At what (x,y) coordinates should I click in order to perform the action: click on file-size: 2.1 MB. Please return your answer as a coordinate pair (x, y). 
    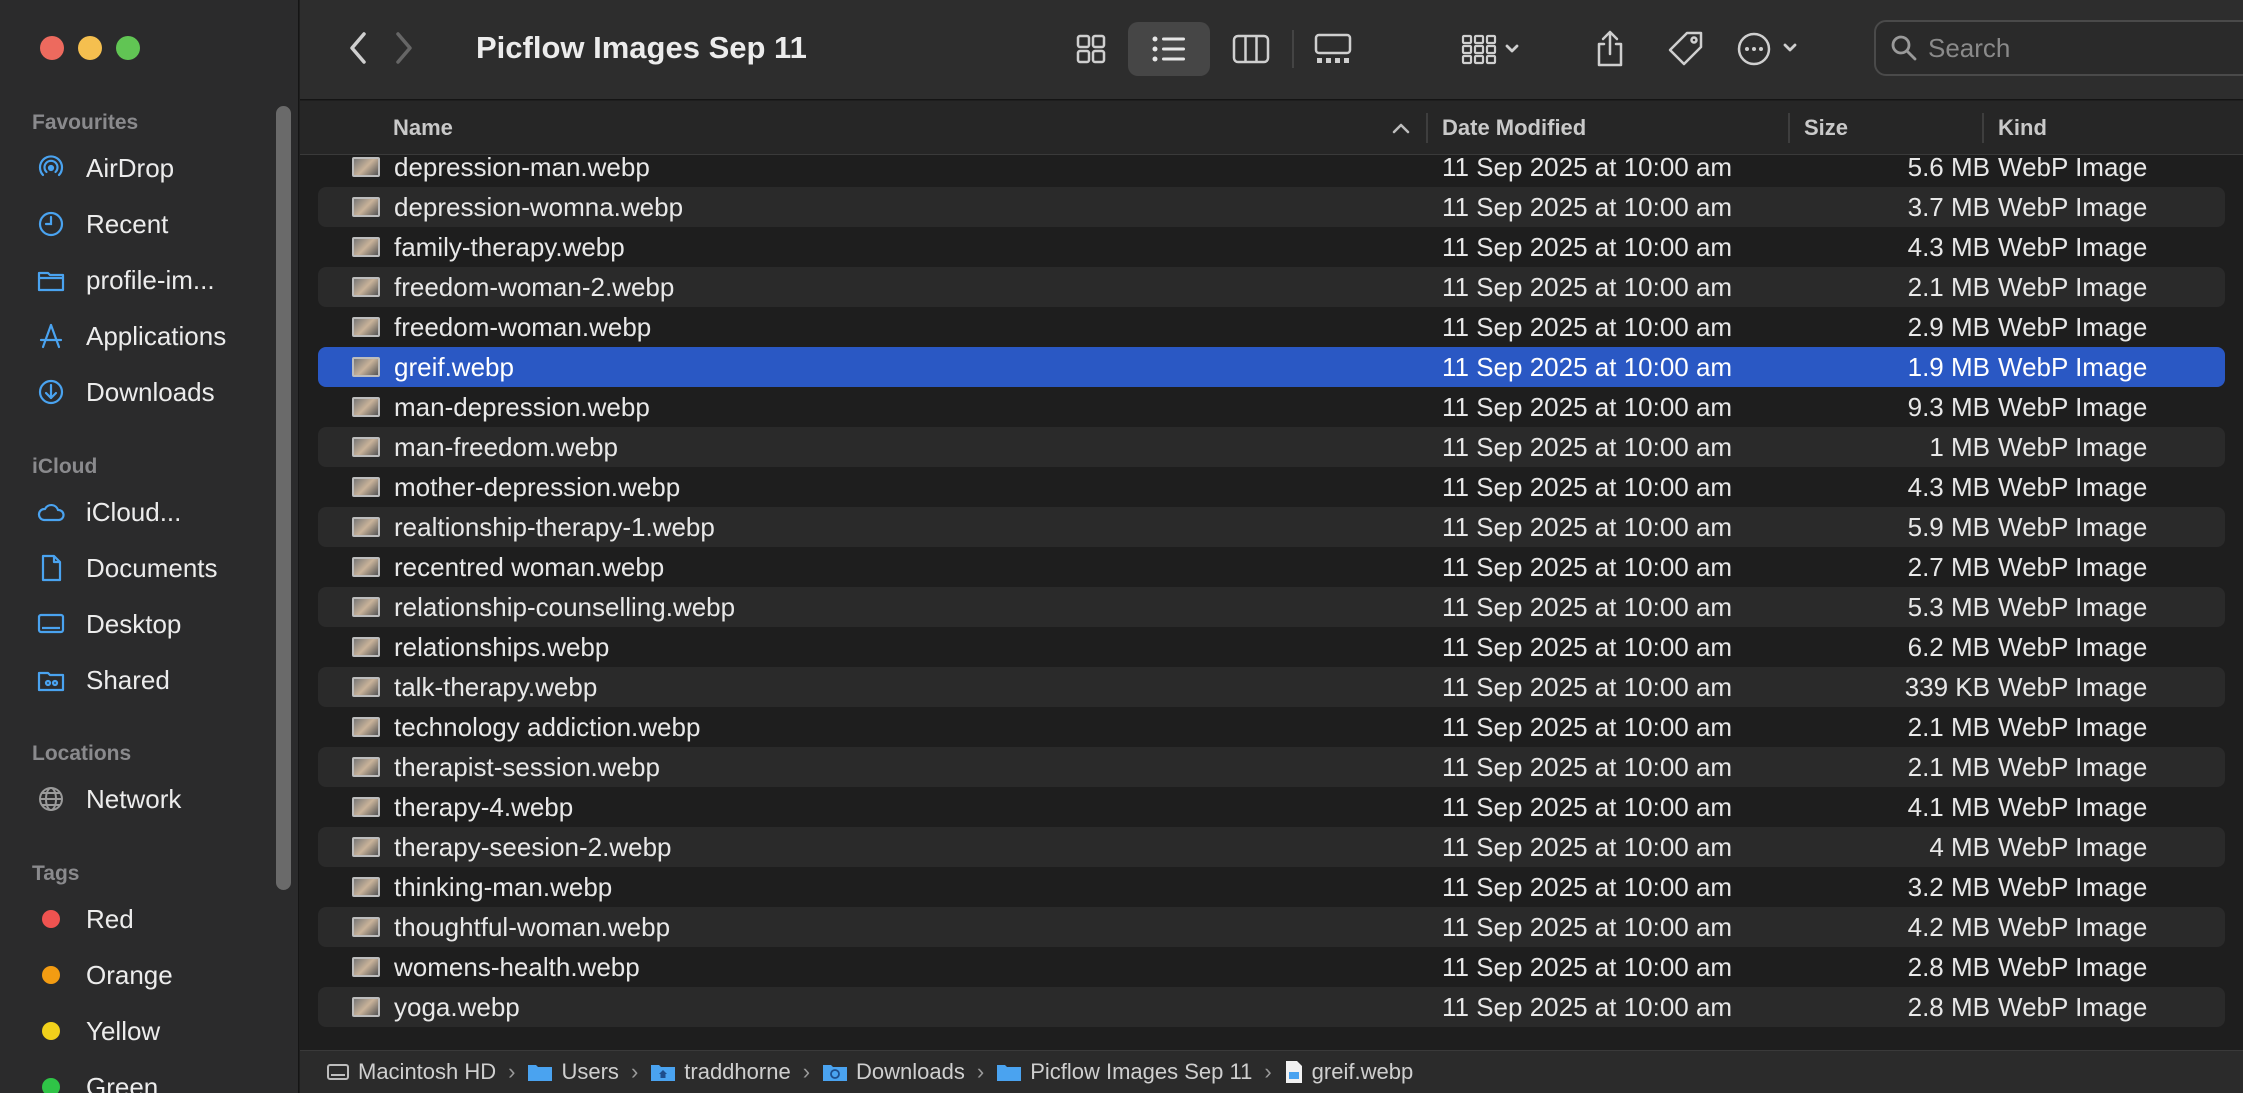
    Looking at the image, I should click on (1948, 727).